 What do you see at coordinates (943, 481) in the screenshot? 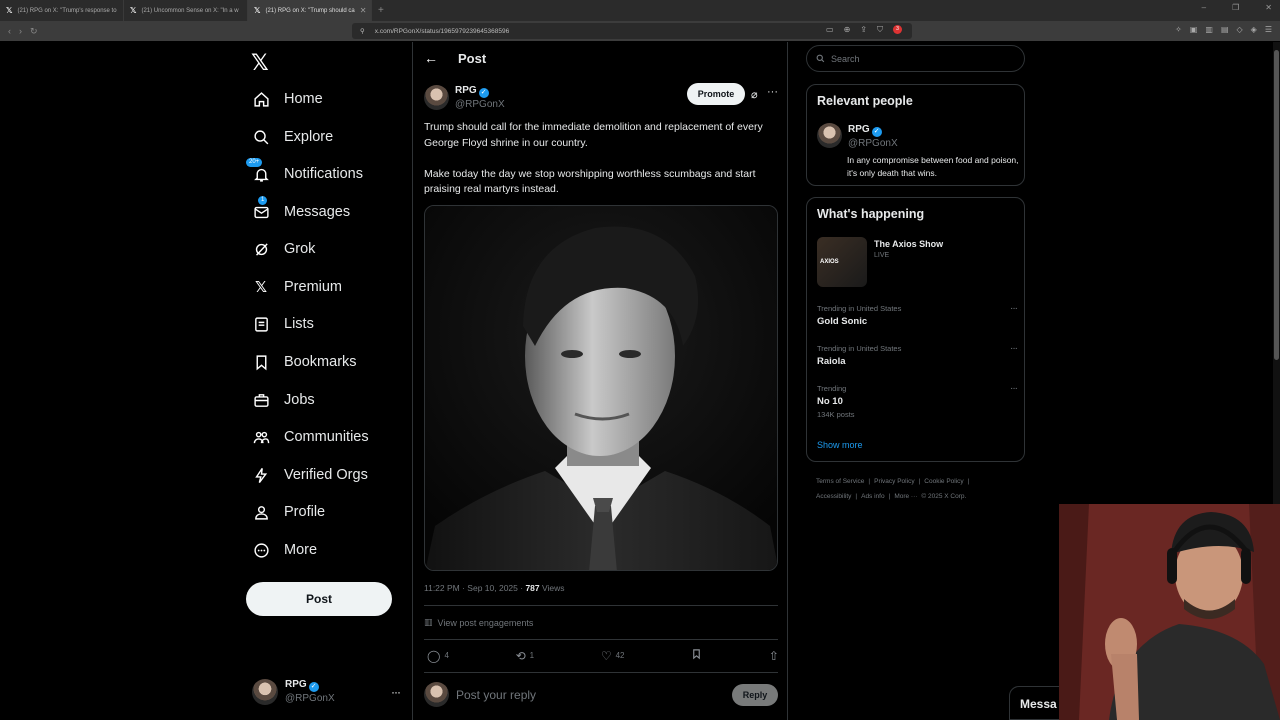
I see `footer-link: Cookie Policy` at bounding box center [943, 481].